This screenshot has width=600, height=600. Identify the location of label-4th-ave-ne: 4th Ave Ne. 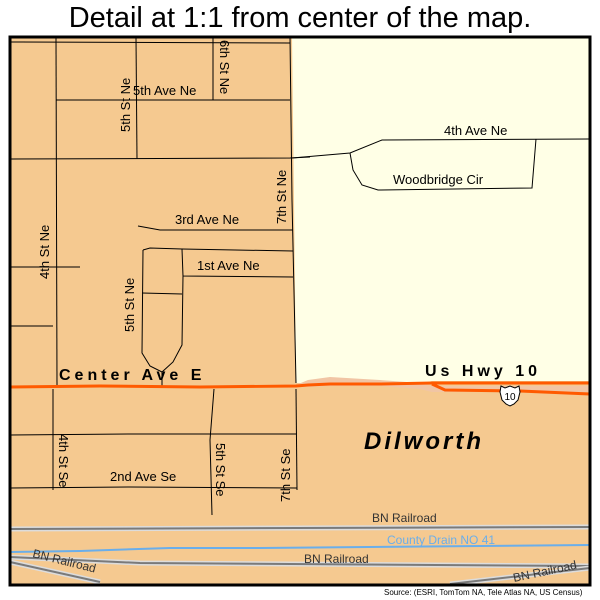
(475, 130).